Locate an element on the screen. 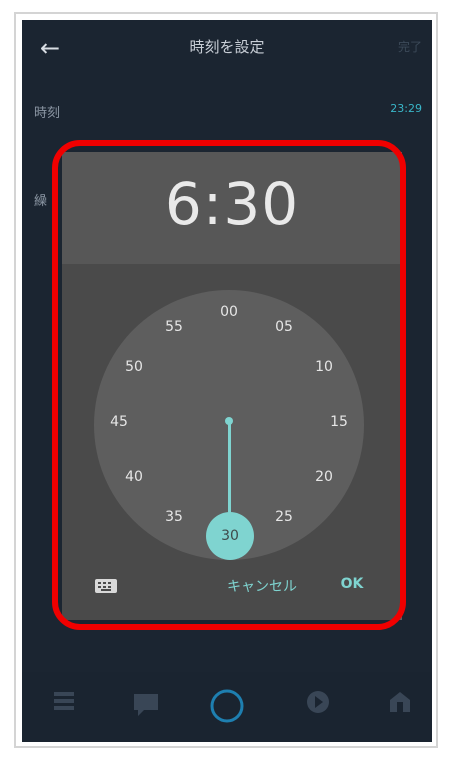 This screenshot has height=760, width=452. nav-devices-icon is located at coordinates (400, 706).